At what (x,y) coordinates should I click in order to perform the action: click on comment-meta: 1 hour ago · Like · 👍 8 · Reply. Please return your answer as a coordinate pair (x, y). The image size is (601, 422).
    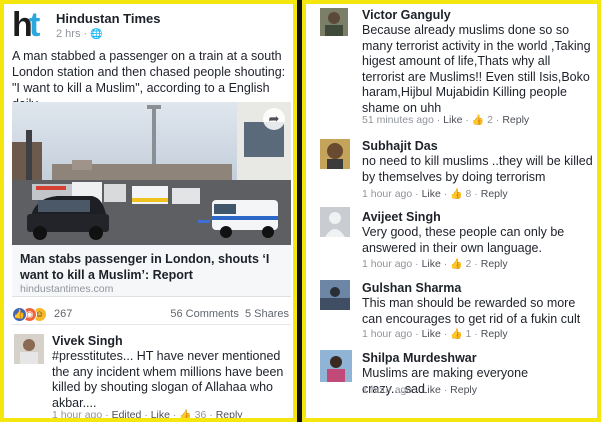
    Looking at the image, I should click on (435, 194).